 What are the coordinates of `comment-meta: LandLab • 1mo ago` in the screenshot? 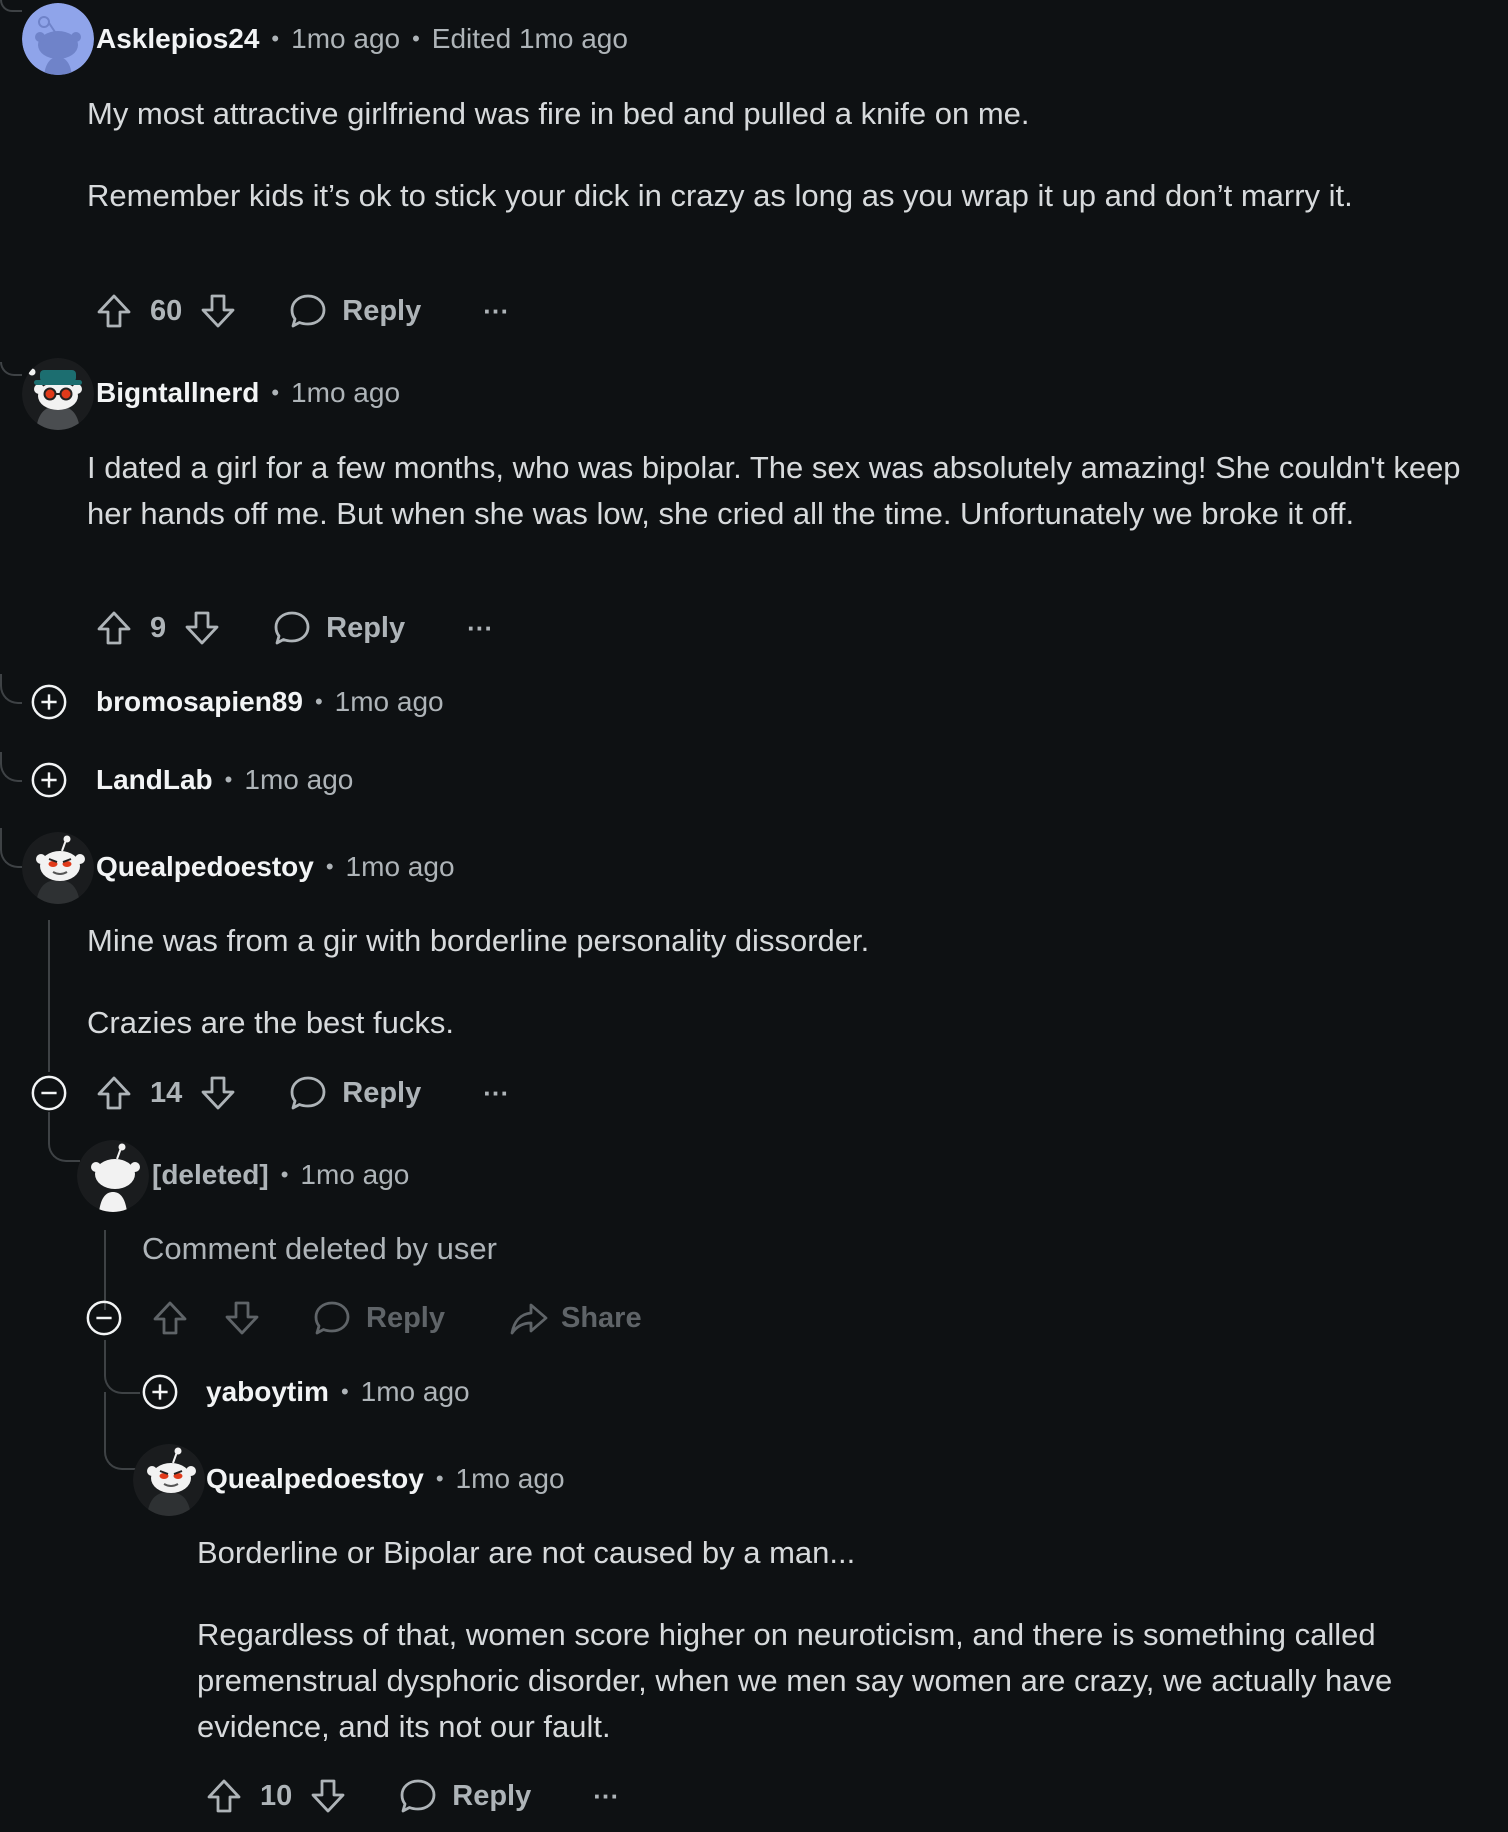 It's located at (224, 780).